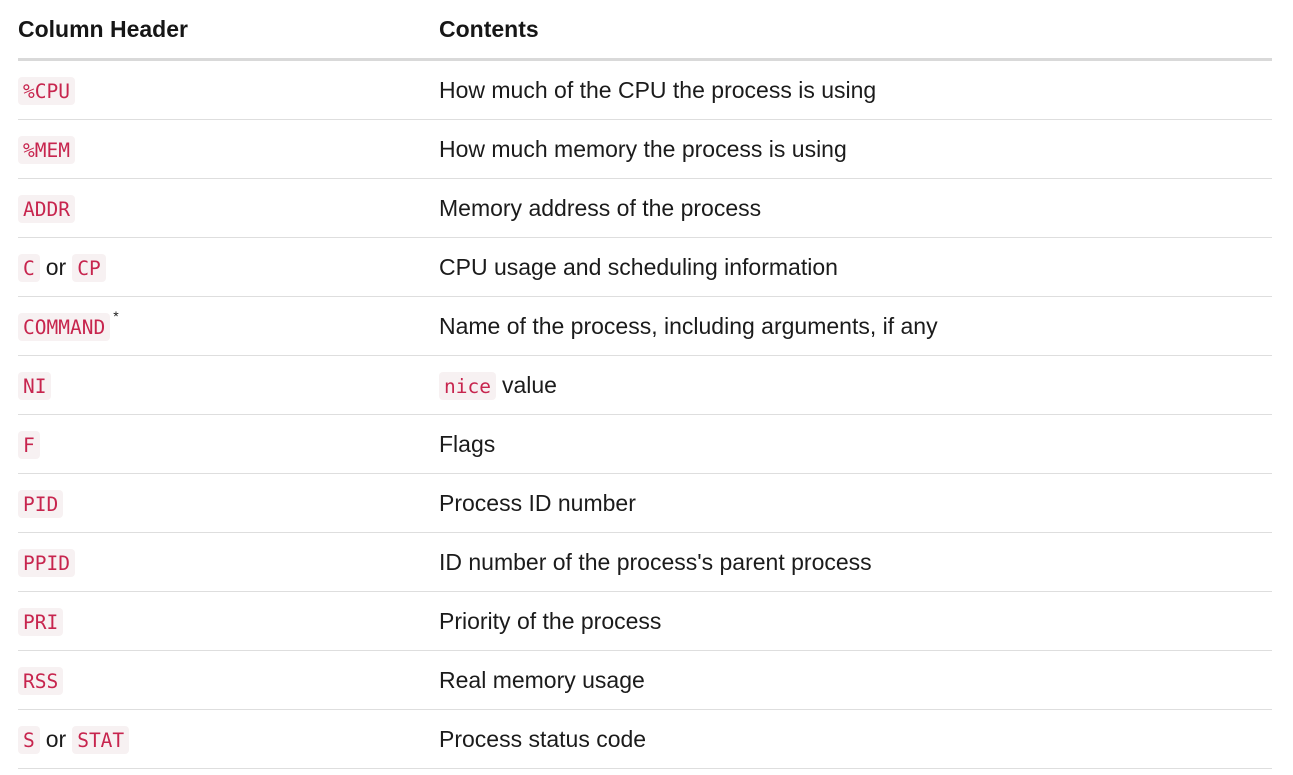  What do you see at coordinates (855, 267) in the screenshot?
I see `contents-cell: CPU usage and scheduling information` at bounding box center [855, 267].